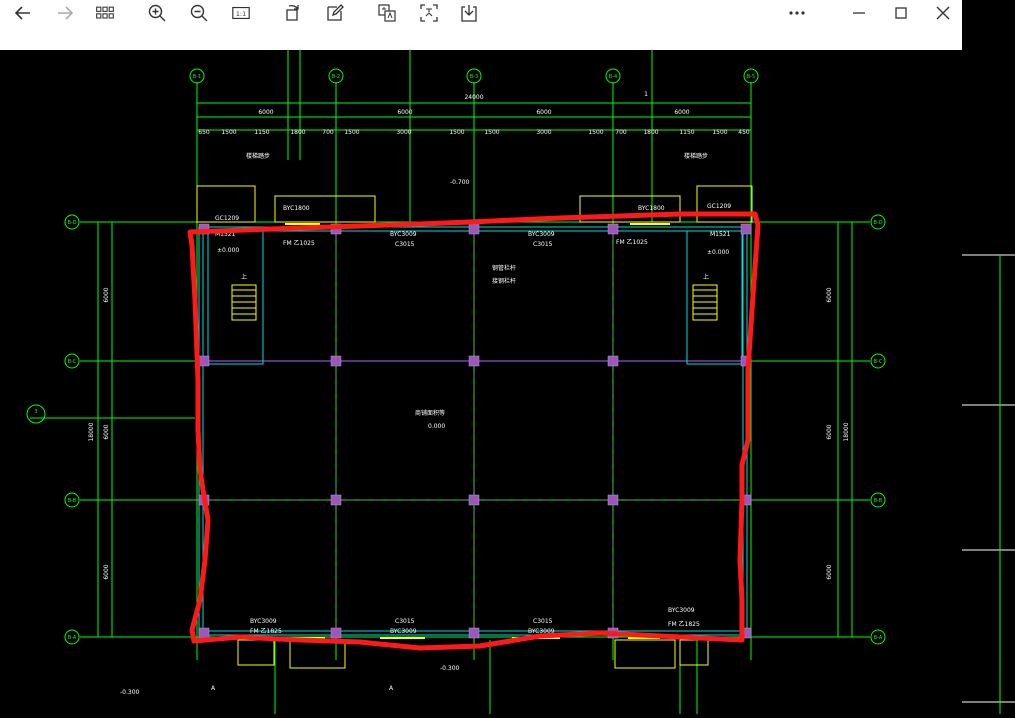  What do you see at coordinates (436, 426) in the screenshot?
I see `room-level: 0.000` at bounding box center [436, 426].